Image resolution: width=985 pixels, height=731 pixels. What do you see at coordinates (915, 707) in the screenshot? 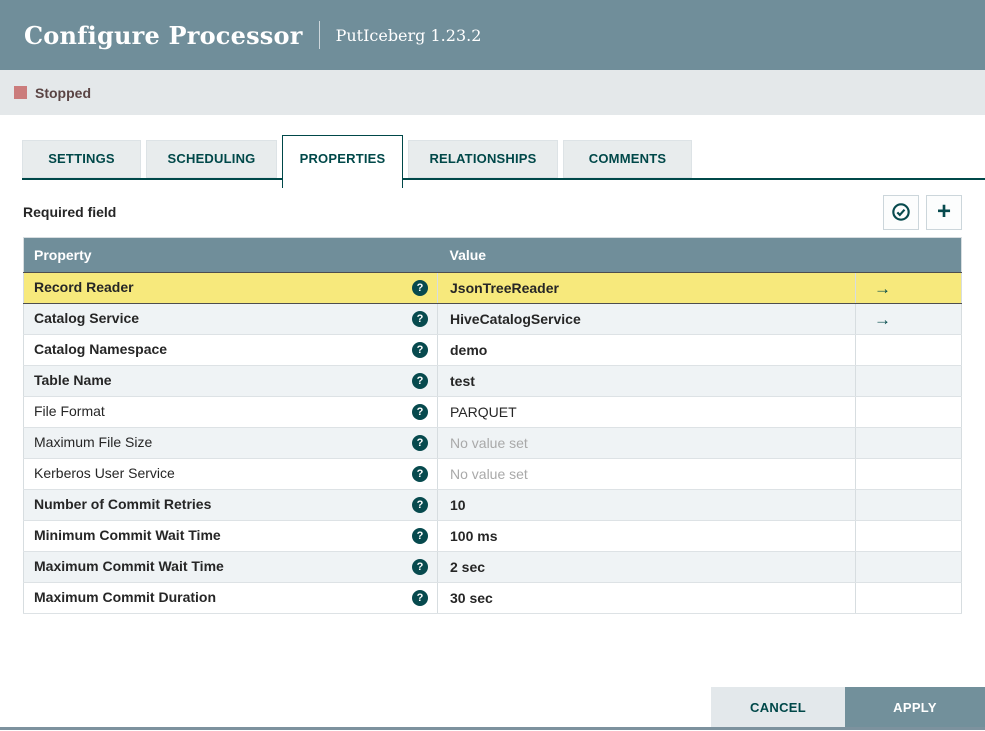
I see `apply-button: APPLY` at bounding box center [915, 707].